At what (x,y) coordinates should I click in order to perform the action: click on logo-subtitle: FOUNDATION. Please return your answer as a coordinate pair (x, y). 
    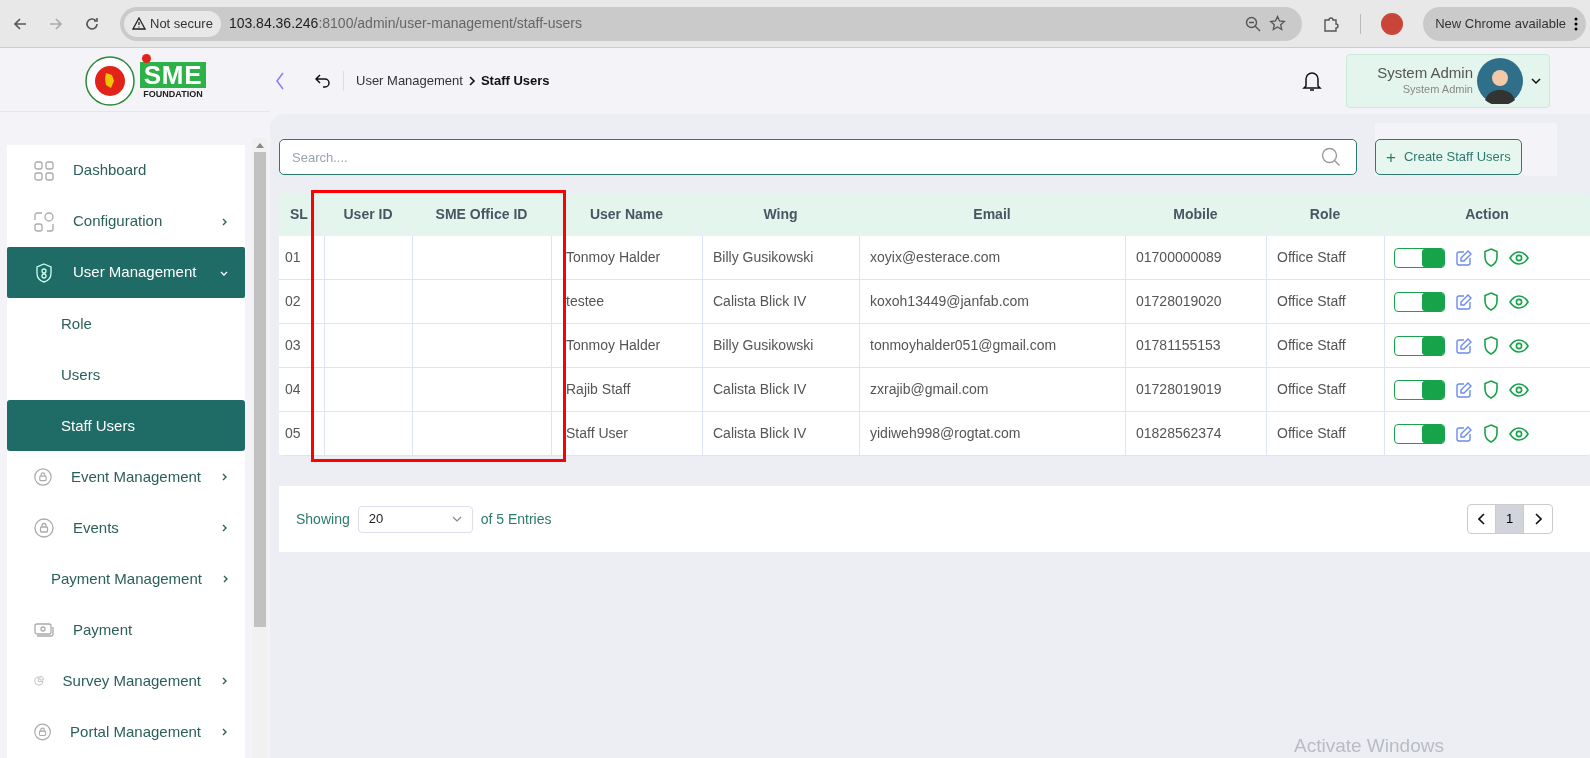
    Looking at the image, I should click on (173, 94).